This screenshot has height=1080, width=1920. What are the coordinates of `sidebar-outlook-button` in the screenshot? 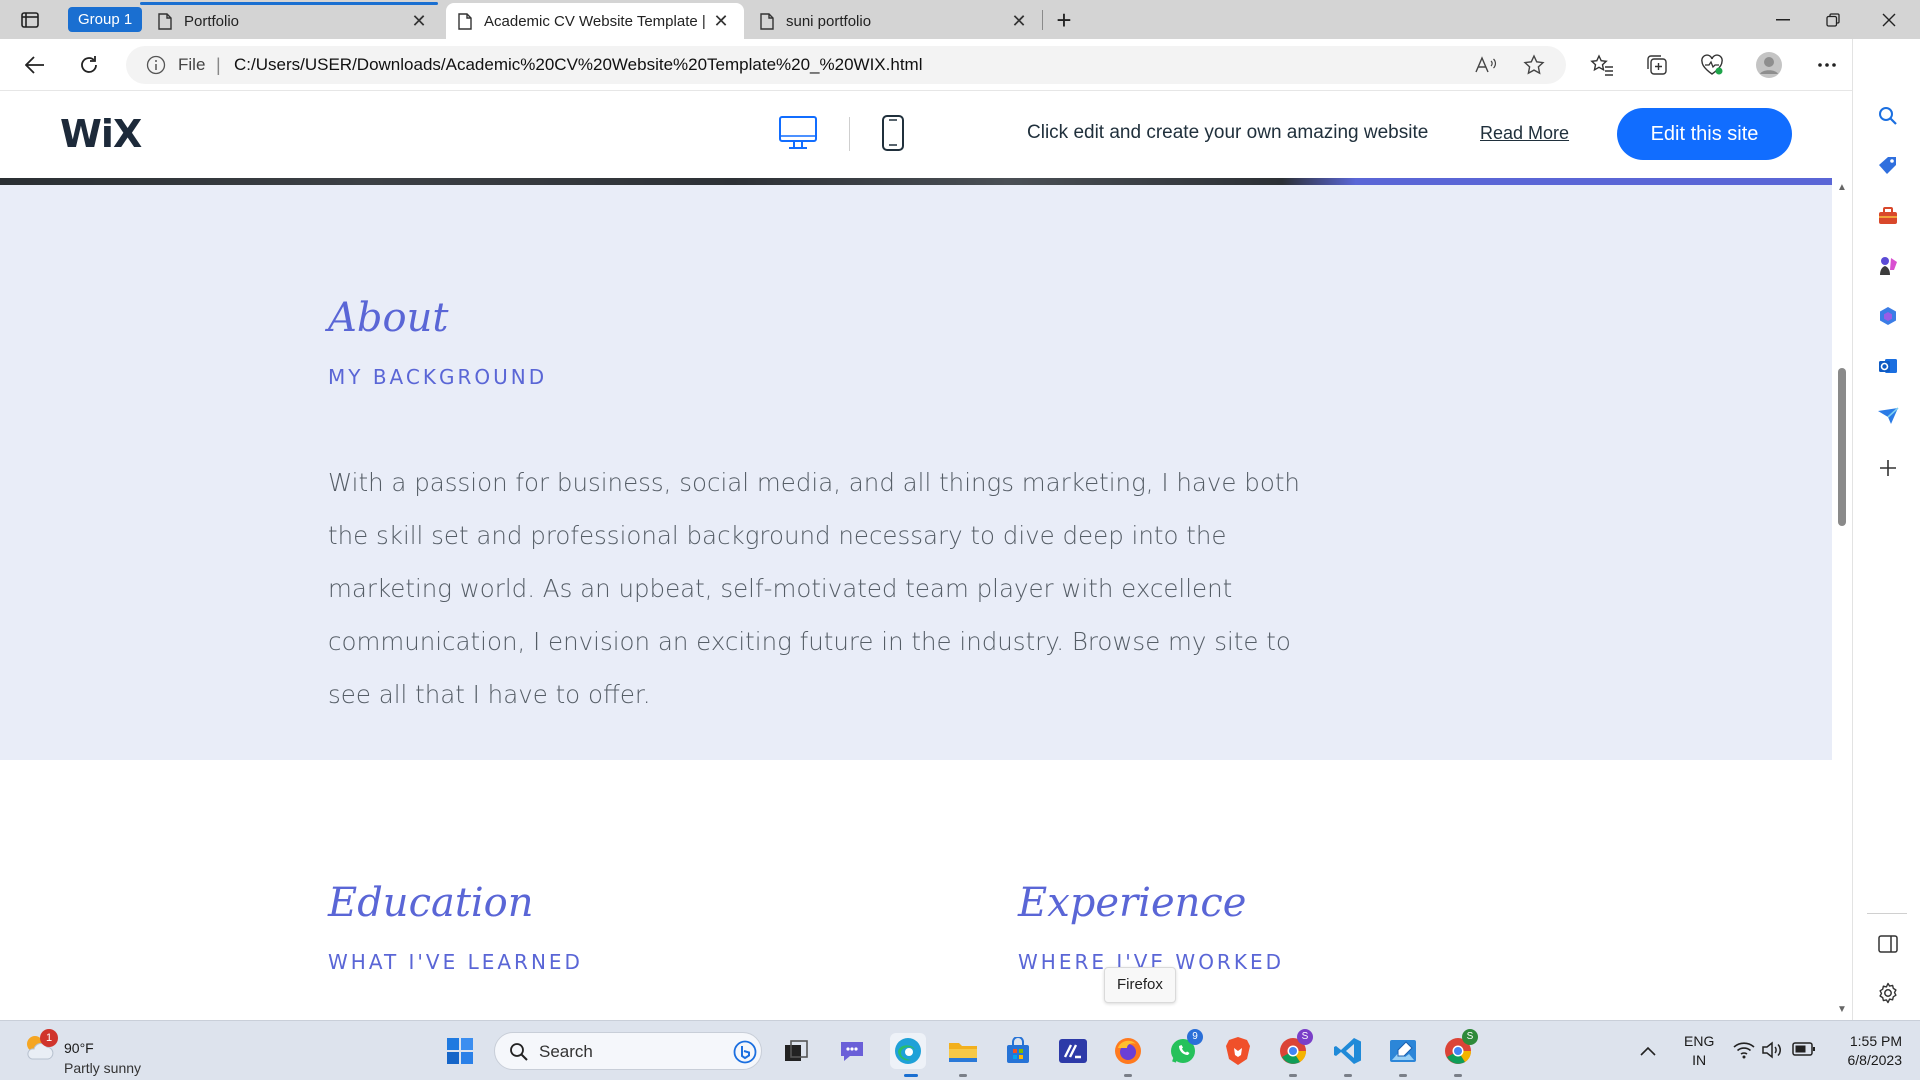 It's located at (1888, 366).